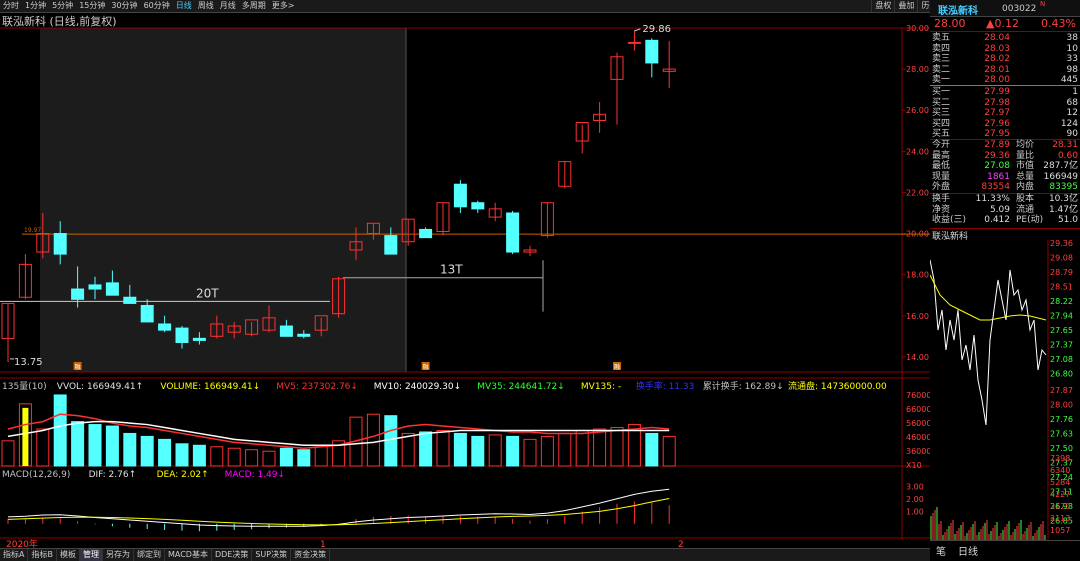 The height and width of the screenshot is (561, 1080). I want to click on volume-indicator-value: 换手率: 11.33, so click(665, 386).